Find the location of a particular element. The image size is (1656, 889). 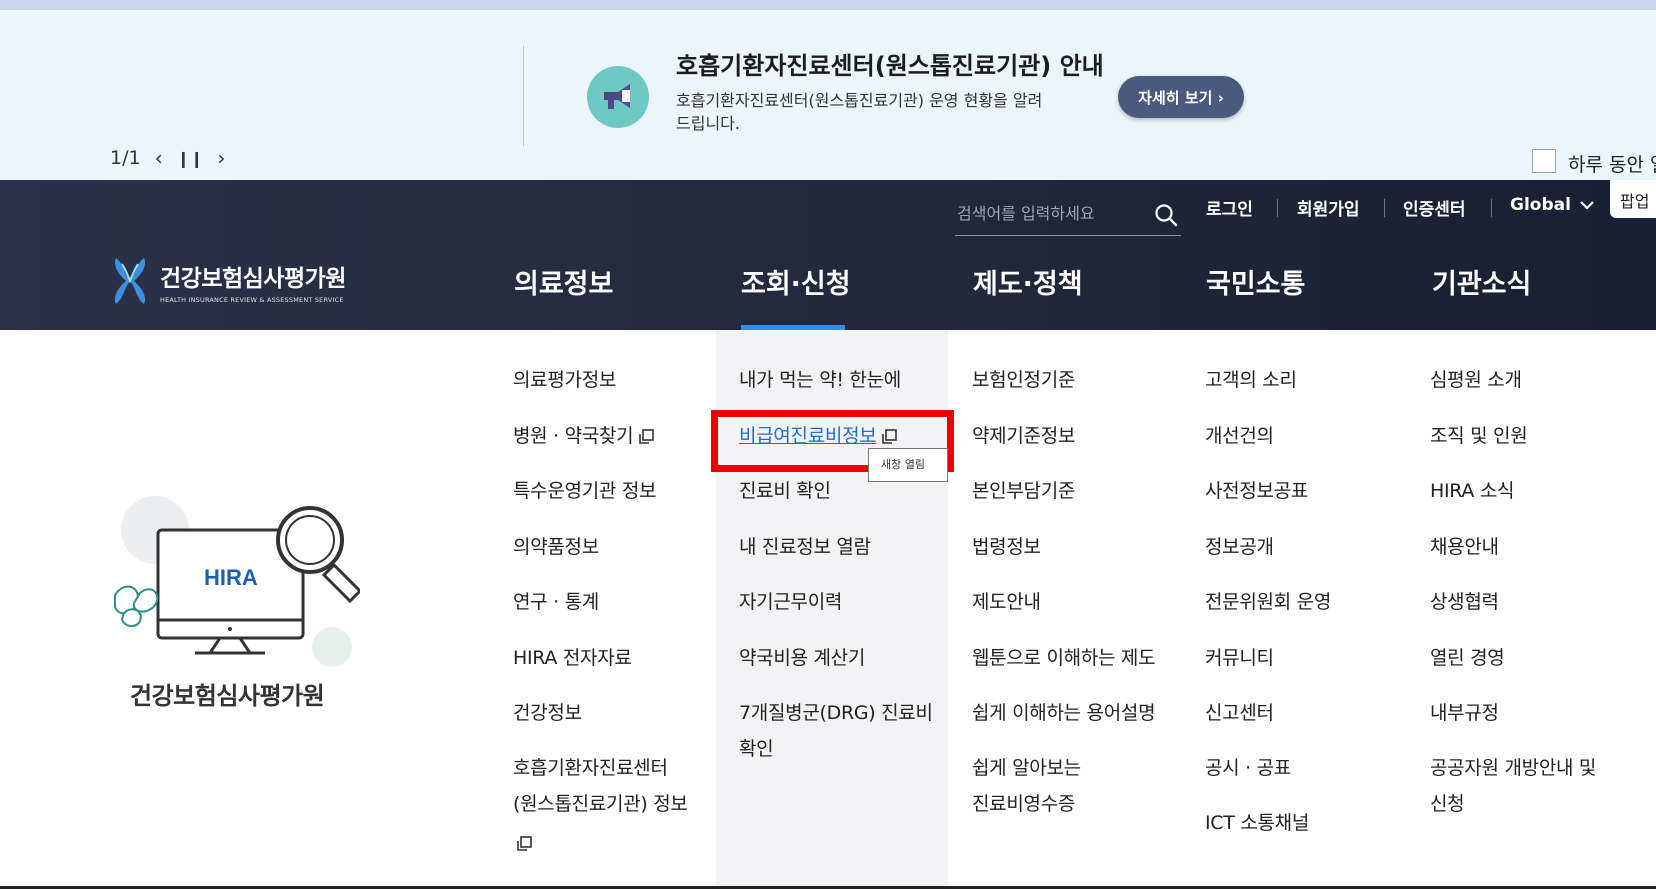

close-for-today-checkbox is located at coordinates (1544, 161).